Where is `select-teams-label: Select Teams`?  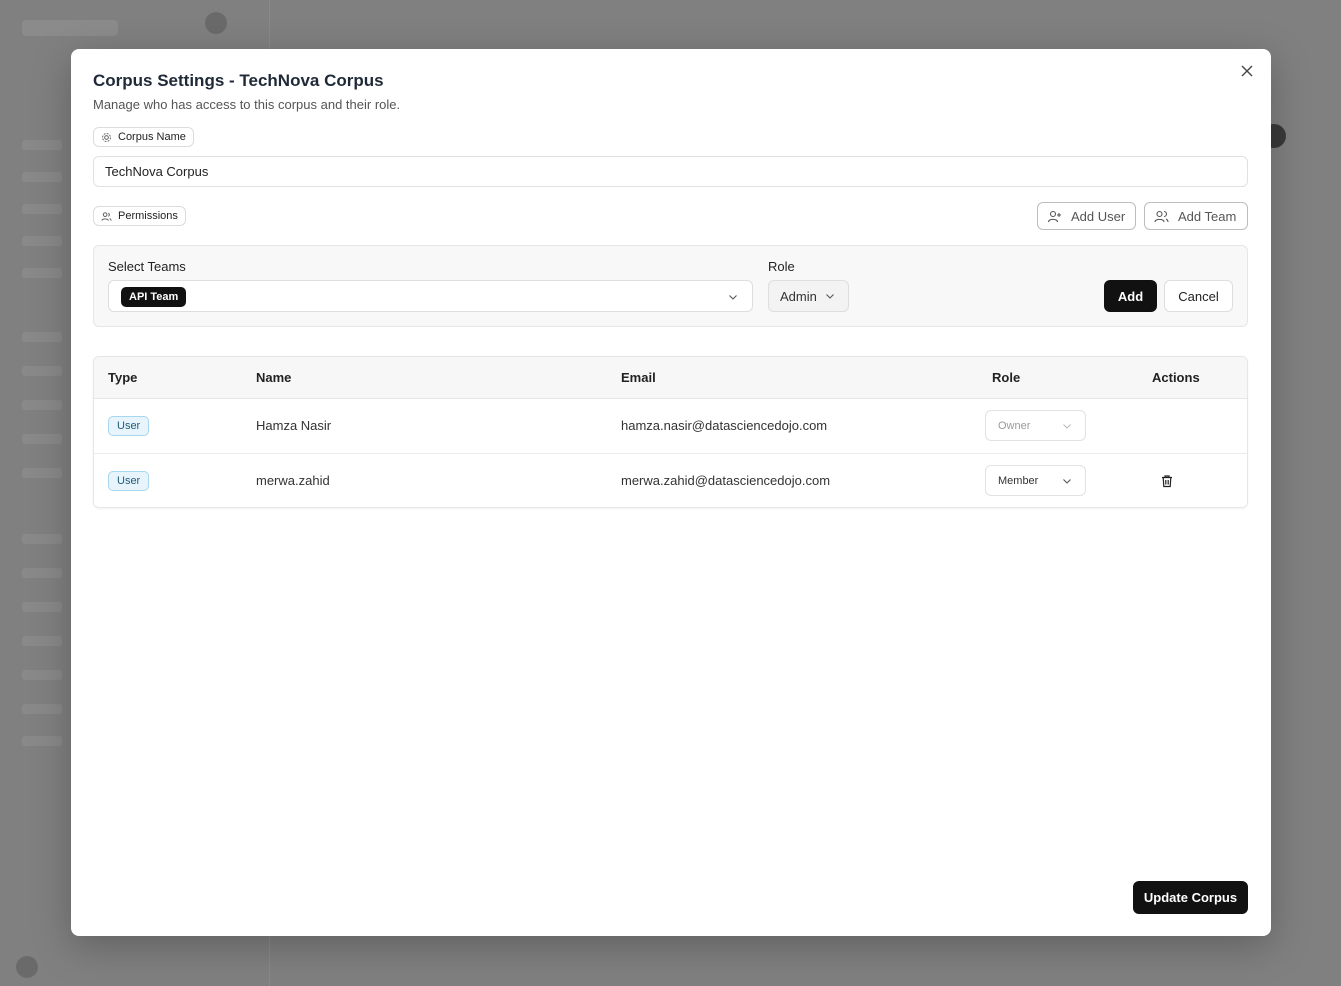 select-teams-label: Select Teams is located at coordinates (147, 266).